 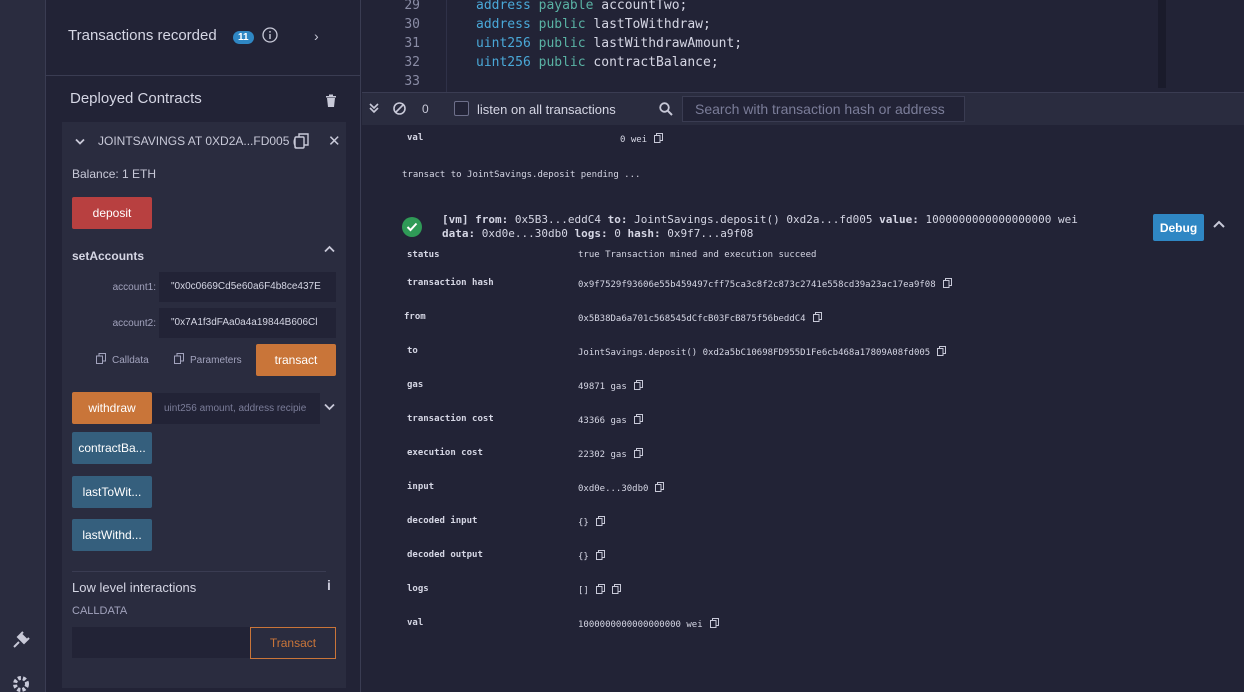 I want to click on contract-balance-text: Balance: 1 ETH, so click(x=114, y=174).